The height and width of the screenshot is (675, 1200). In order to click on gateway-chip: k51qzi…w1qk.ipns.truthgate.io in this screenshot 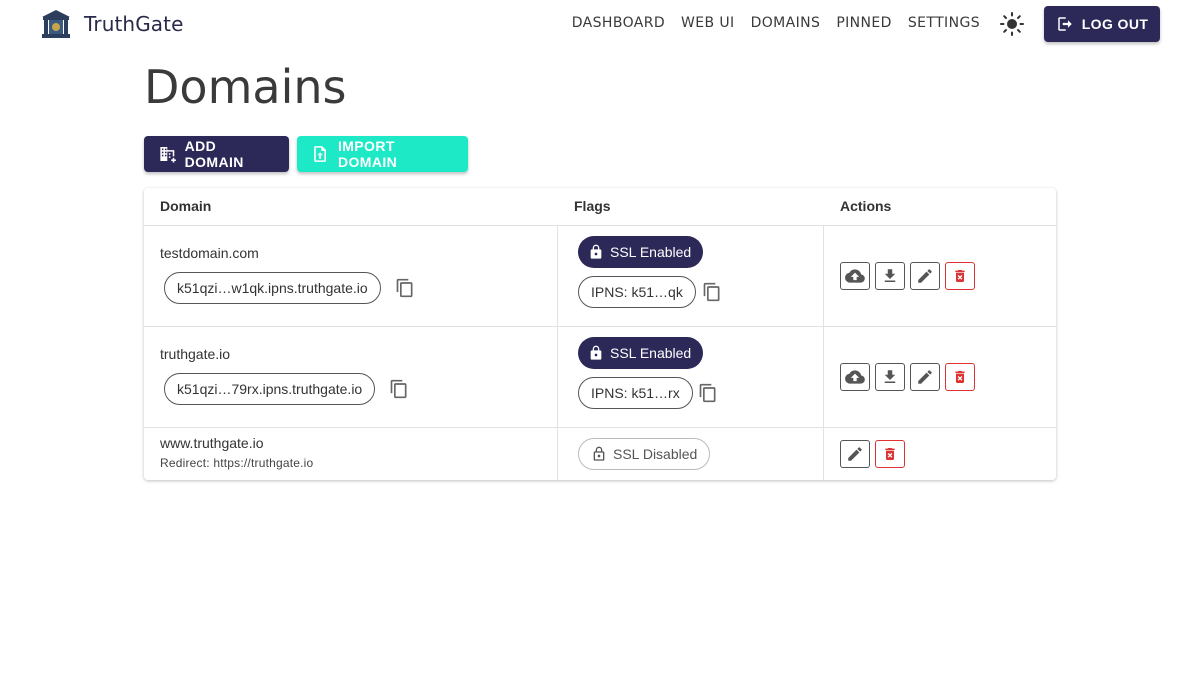, I will do `click(272, 288)`.